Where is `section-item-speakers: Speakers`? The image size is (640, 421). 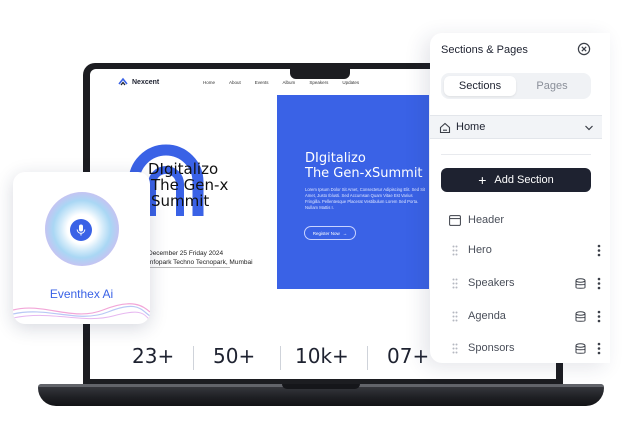
section-item-speakers: Speakers is located at coordinates (520, 284).